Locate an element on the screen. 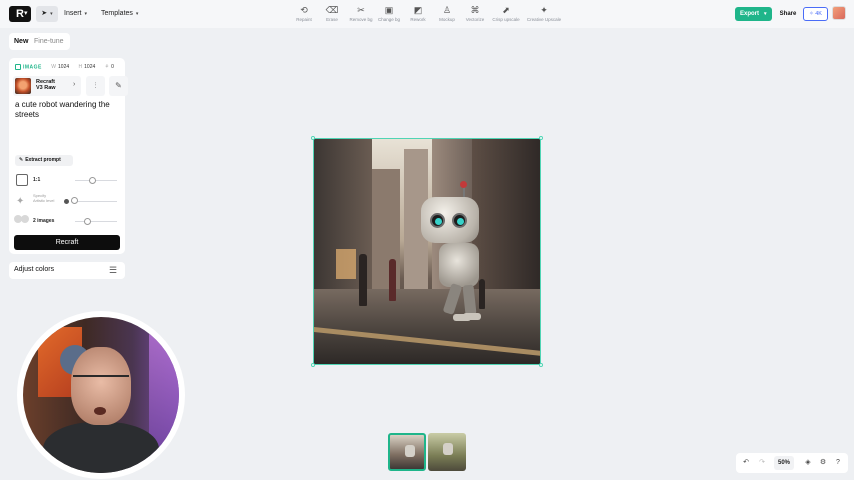  canvas-controls: ↶ ↷ 50% ◈ ⚙ ? is located at coordinates (792, 463).